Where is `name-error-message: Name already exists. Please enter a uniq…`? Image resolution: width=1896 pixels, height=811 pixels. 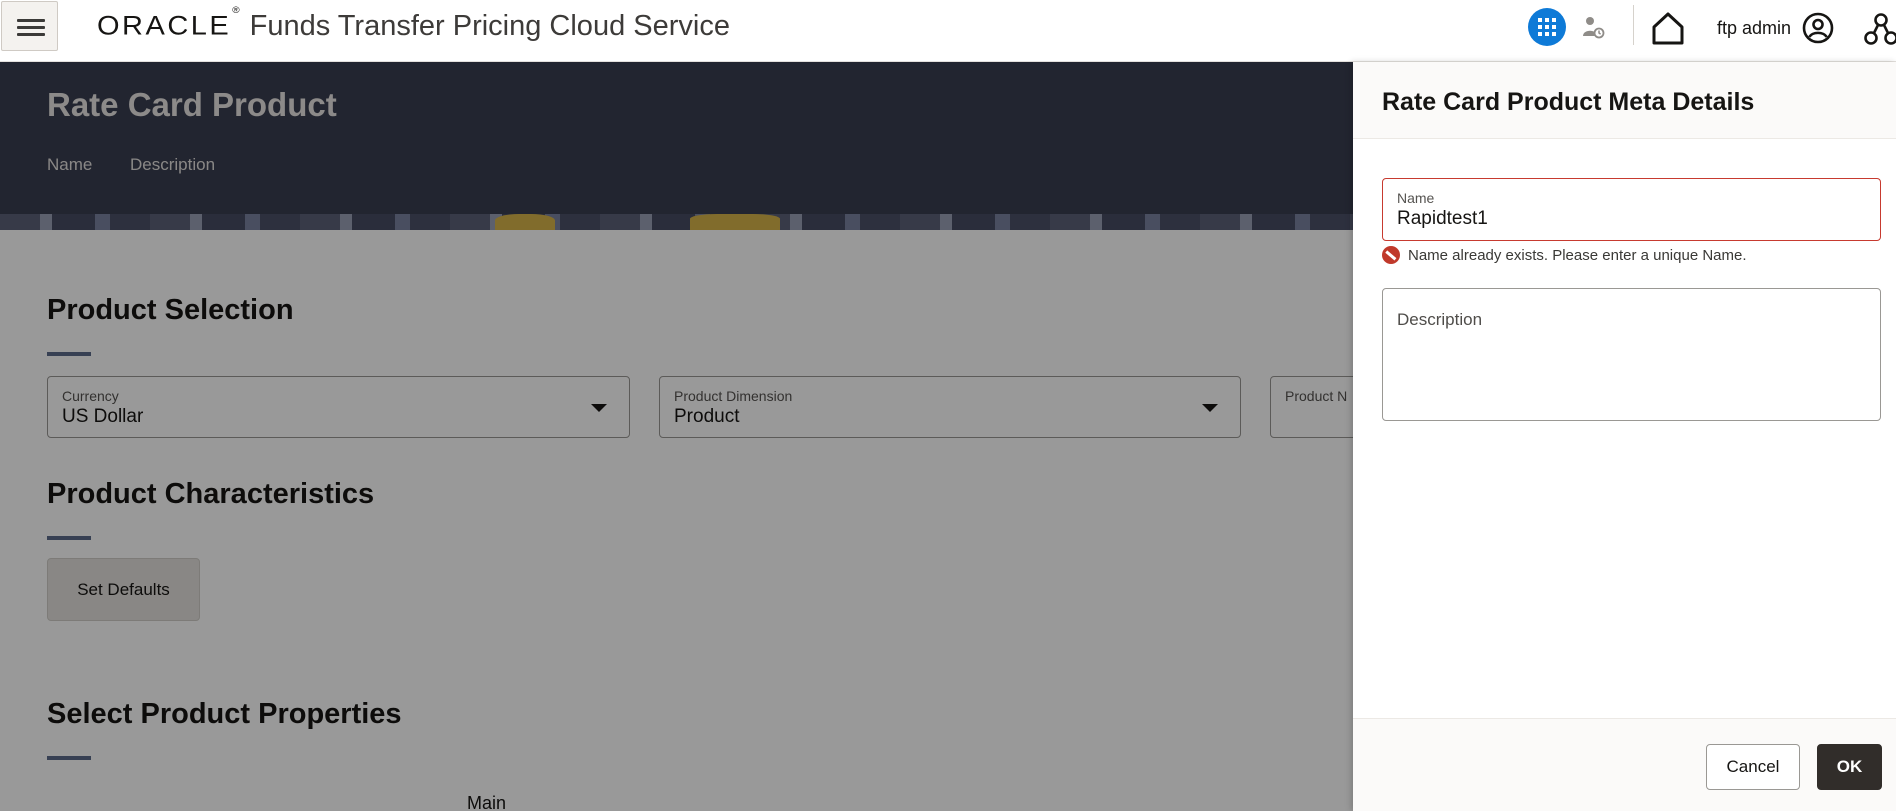
name-error-message: Name already exists. Please enter a uniq… is located at coordinates (1564, 255).